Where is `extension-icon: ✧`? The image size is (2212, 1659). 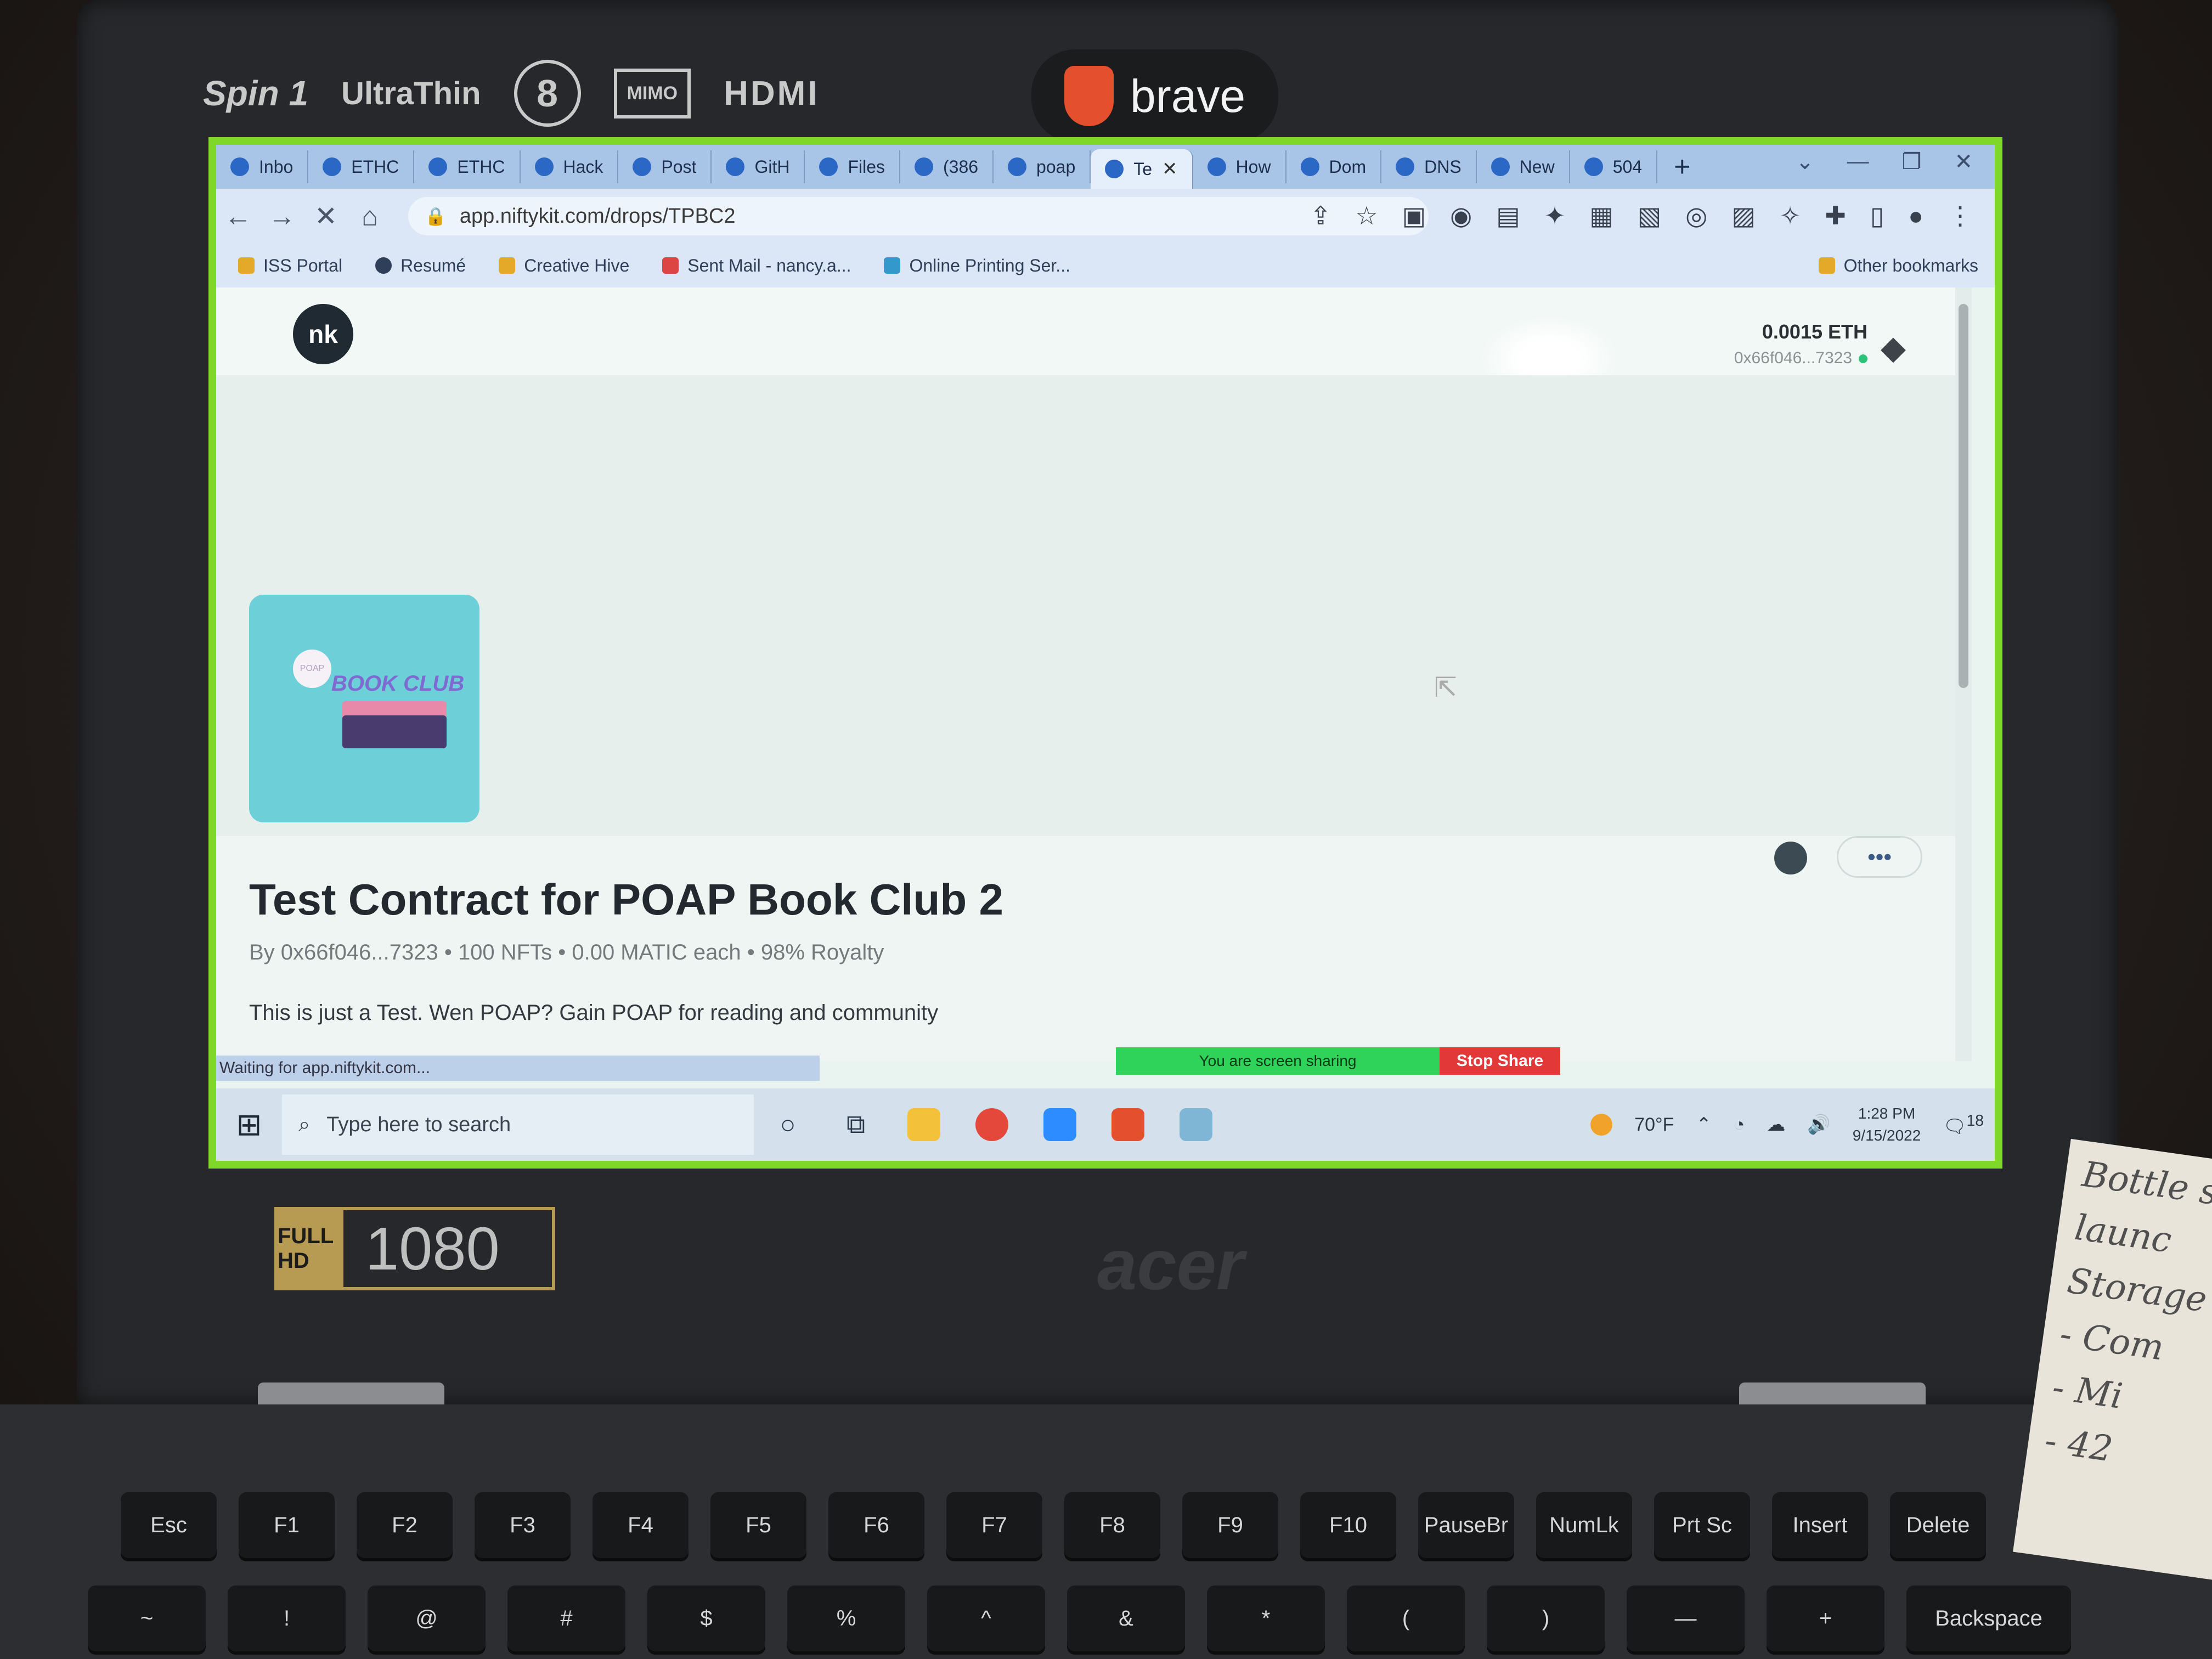 extension-icon: ✧ is located at coordinates (1791, 216).